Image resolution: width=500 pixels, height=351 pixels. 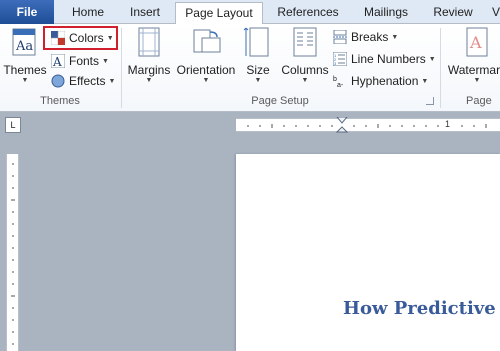 What do you see at coordinates (473, 70) in the screenshot?
I see `watermark-label: Watermark` at bounding box center [473, 70].